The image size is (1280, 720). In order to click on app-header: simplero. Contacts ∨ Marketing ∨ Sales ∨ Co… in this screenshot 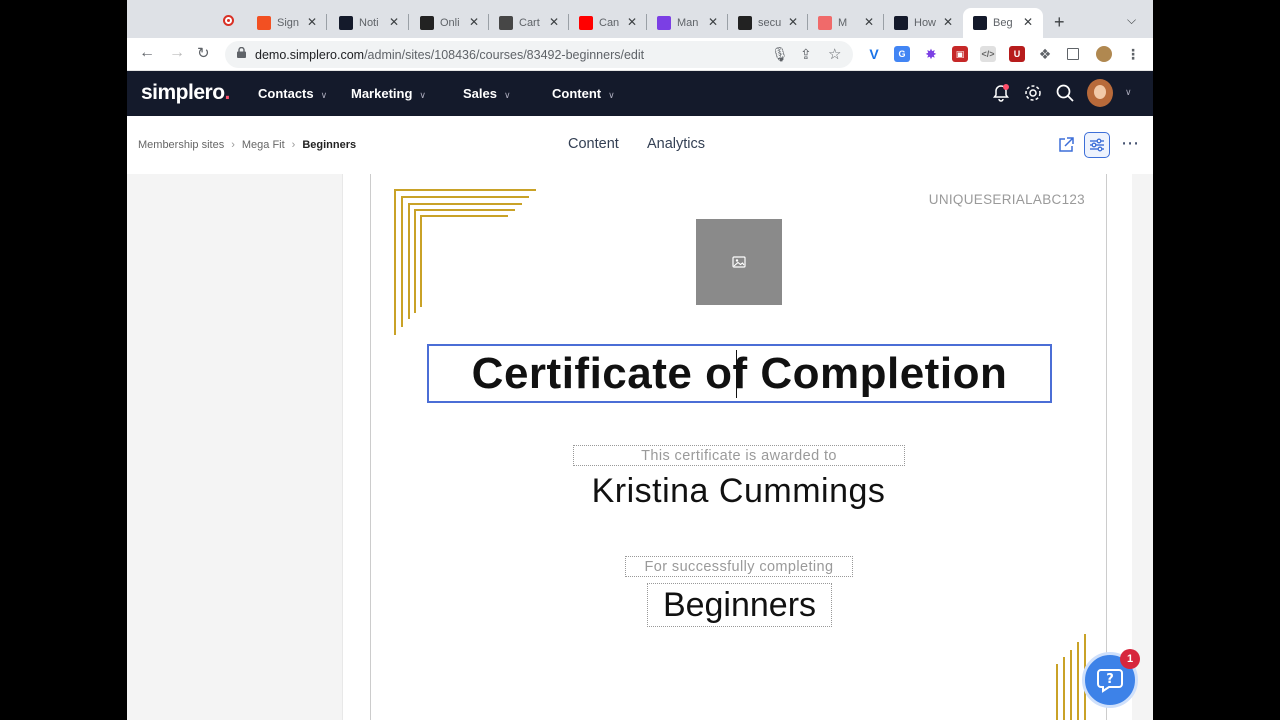, I will do `click(640, 93)`.